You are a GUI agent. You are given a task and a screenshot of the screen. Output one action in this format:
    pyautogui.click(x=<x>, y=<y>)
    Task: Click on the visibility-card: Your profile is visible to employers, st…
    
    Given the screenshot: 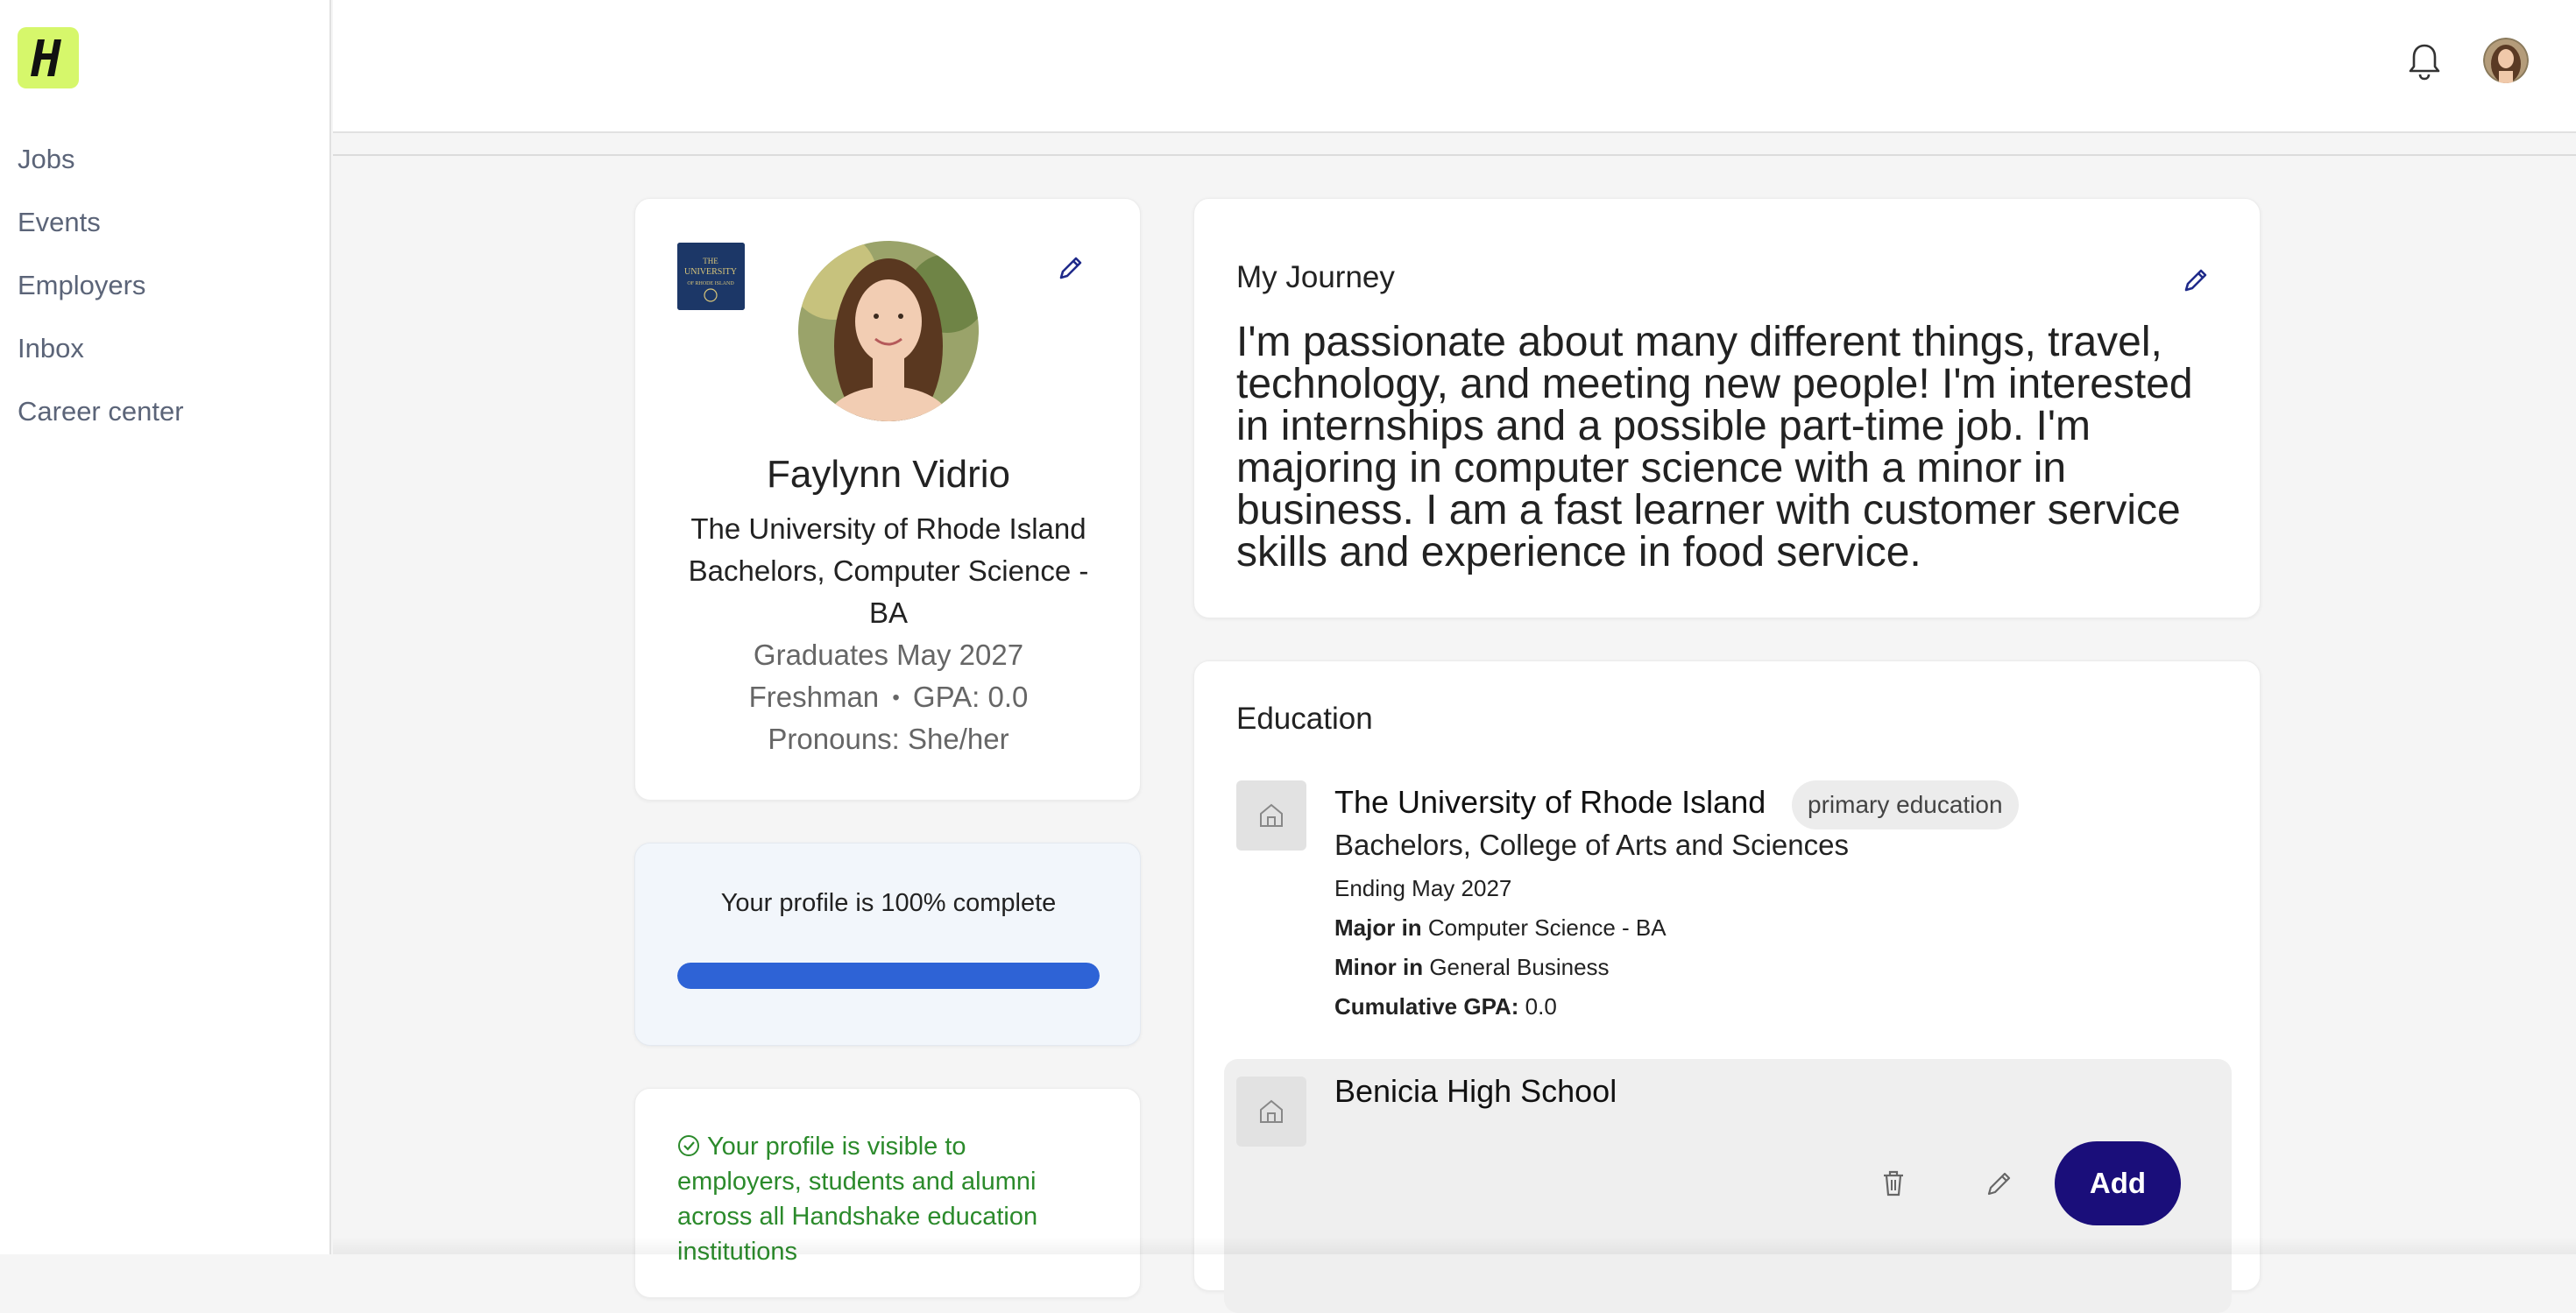 What is the action you would take?
    pyautogui.click(x=887, y=1193)
    